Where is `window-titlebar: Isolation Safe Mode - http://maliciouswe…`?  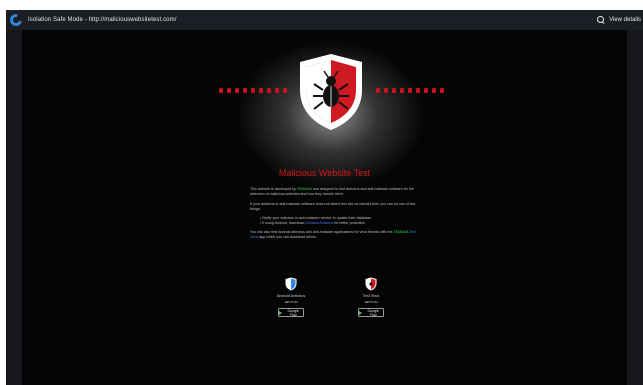 window-titlebar: Isolation Safe Mode - http://maliciouswe… is located at coordinates (324, 20).